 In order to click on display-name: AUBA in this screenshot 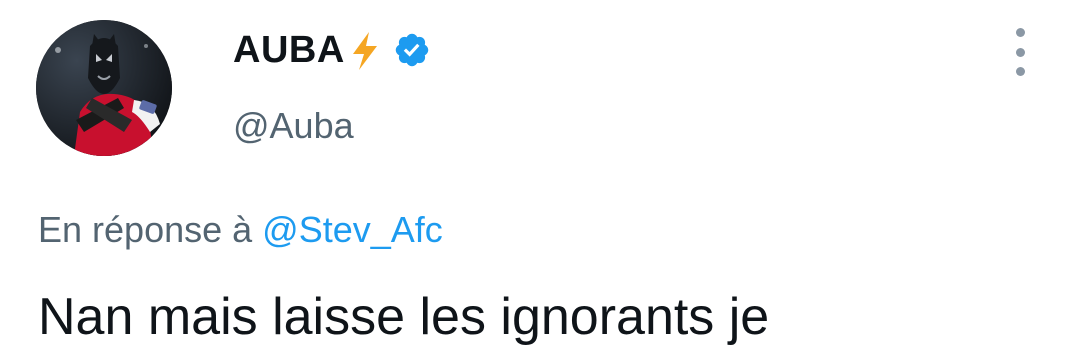, I will do `click(289, 50)`.